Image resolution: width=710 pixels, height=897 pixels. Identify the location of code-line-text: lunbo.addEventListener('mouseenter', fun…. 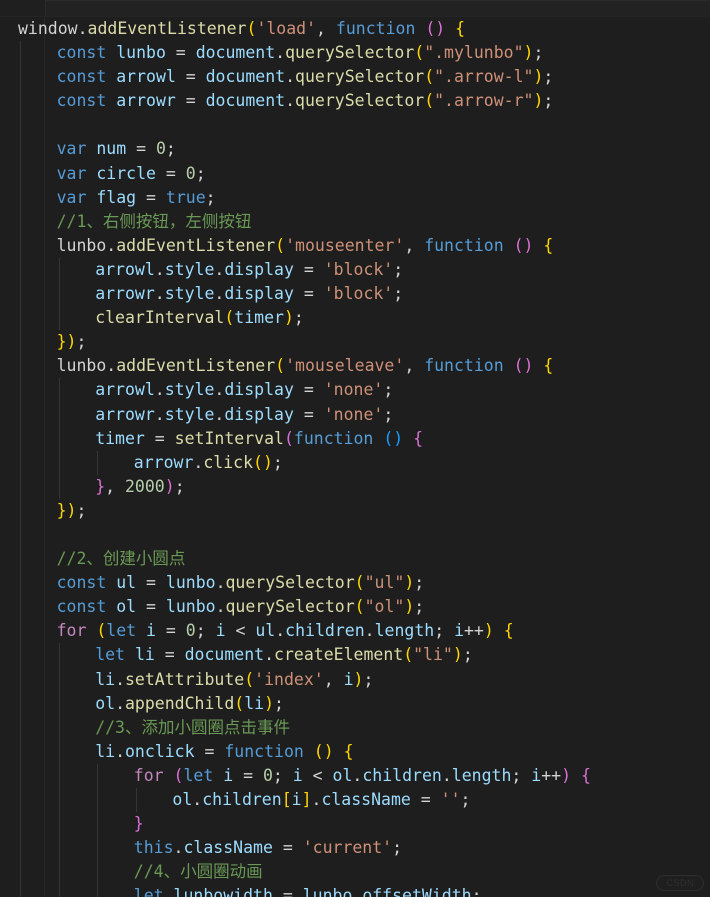
(305, 246).